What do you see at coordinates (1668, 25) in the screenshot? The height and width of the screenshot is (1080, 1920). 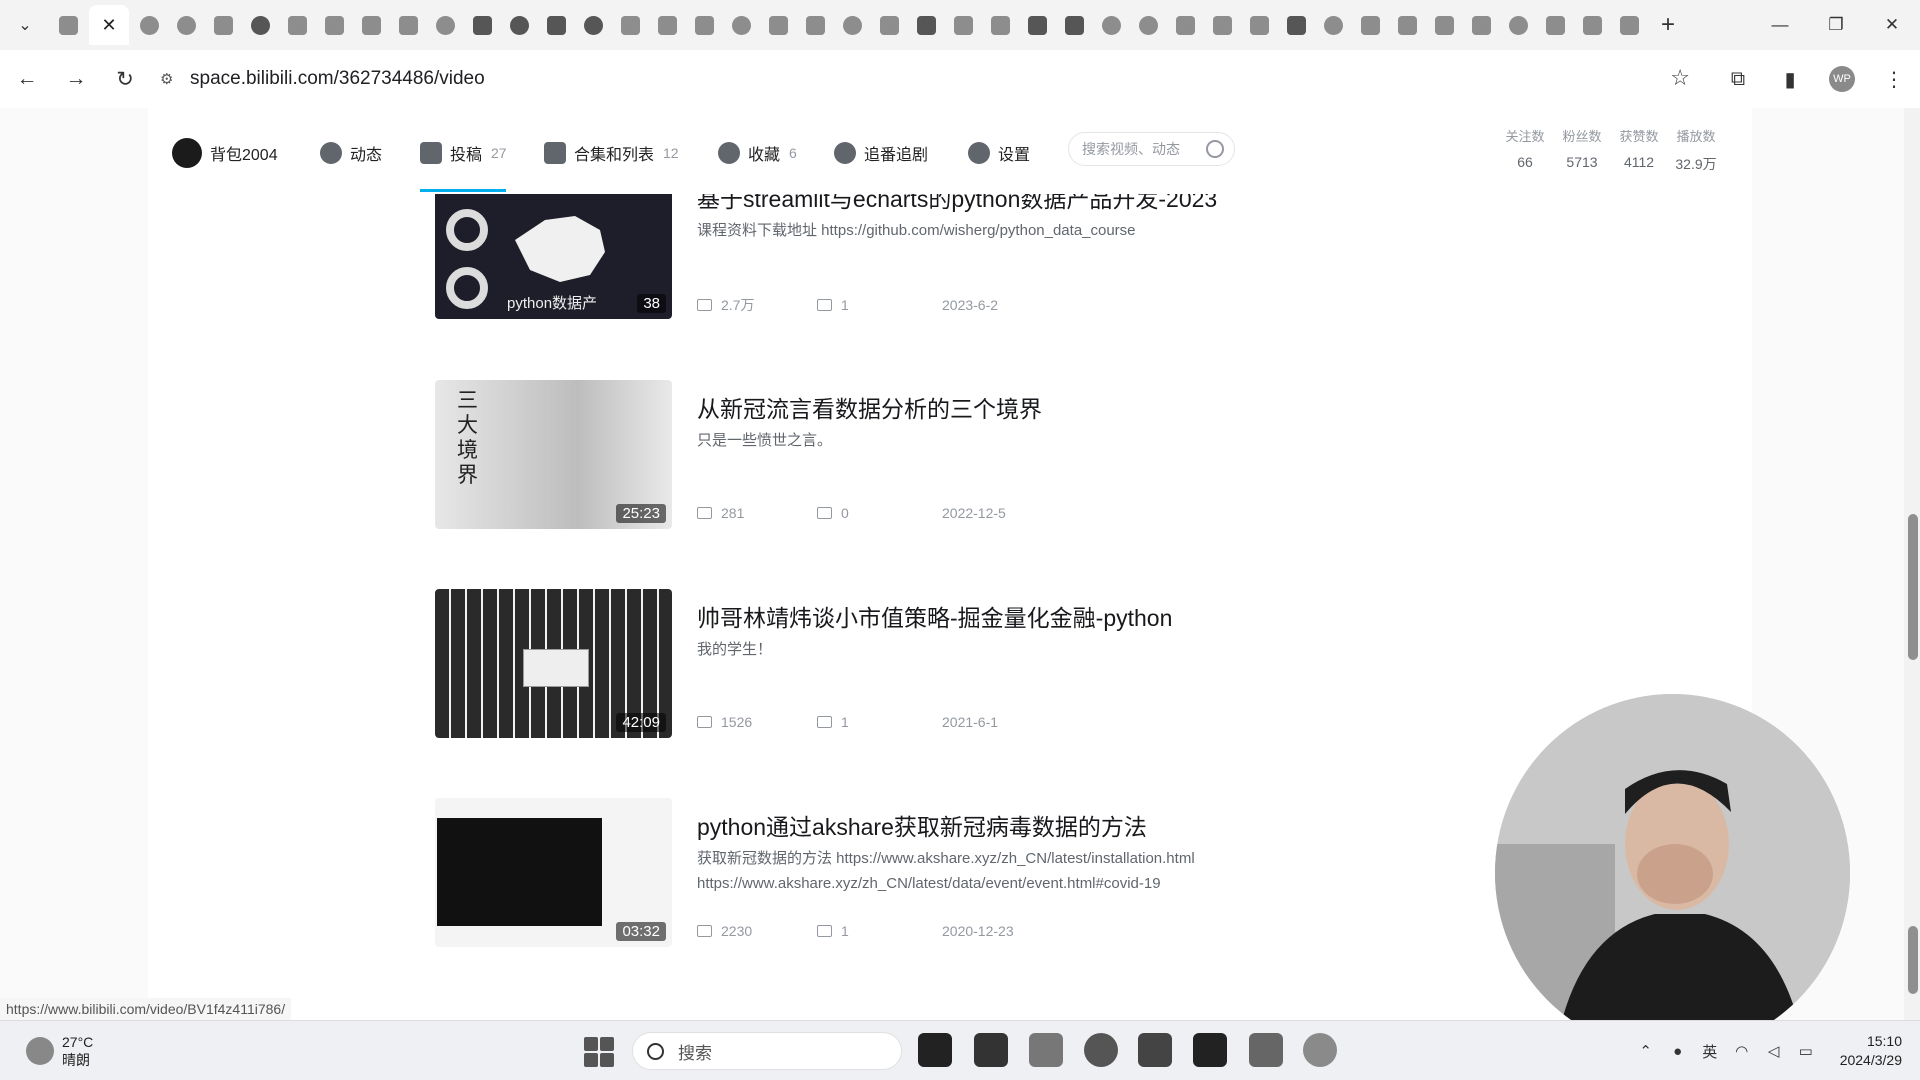 I see `new-tab-button: +` at bounding box center [1668, 25].